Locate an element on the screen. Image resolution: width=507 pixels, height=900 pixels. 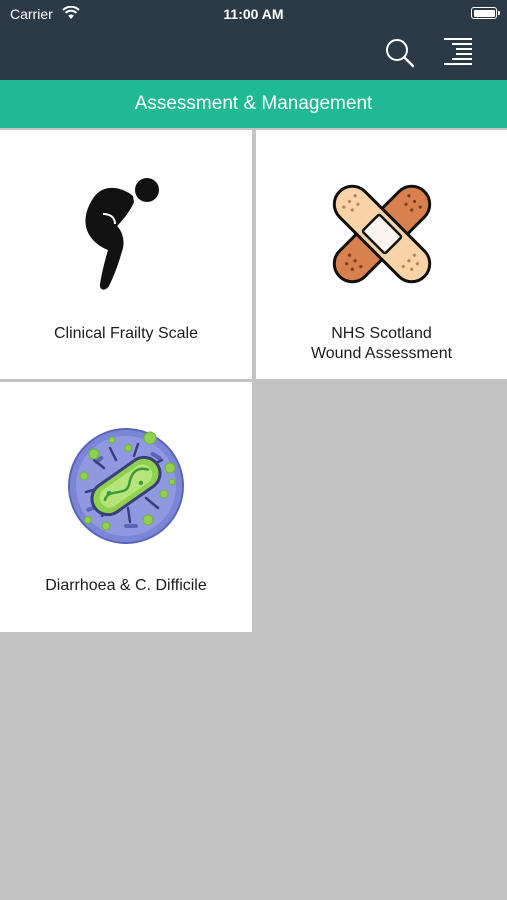
bacteria-icon is located at coordinates (126, 486).